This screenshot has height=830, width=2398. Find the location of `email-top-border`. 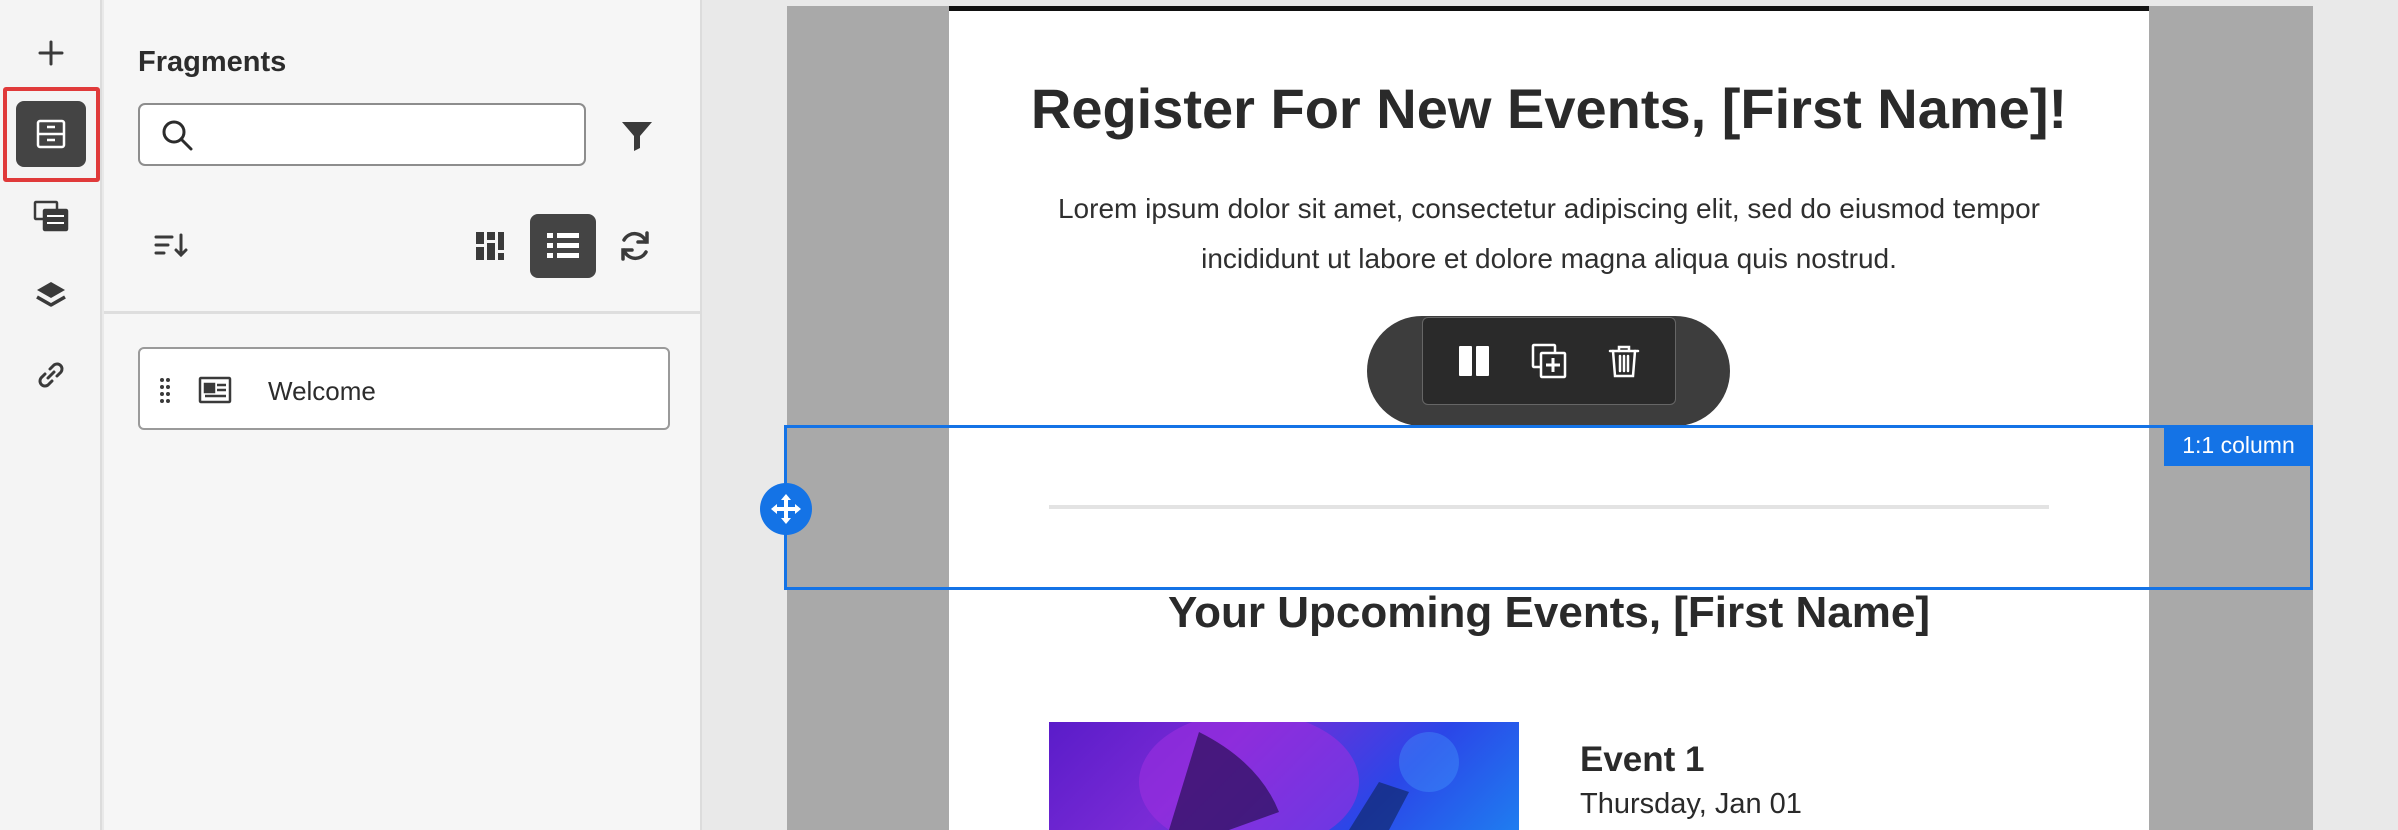

email-top-border is located at coordinates (1549, 8).